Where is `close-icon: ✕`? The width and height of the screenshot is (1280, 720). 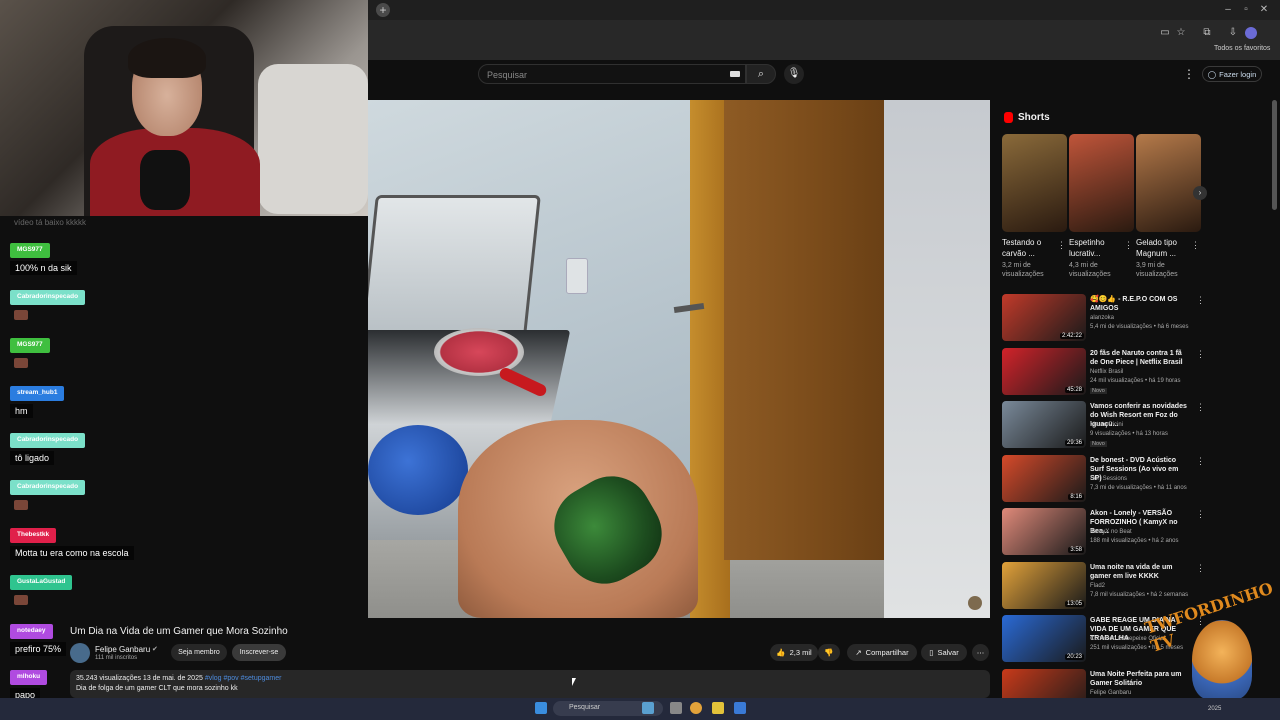
close-icon: ✕ is located at coordinates (1264, 10).